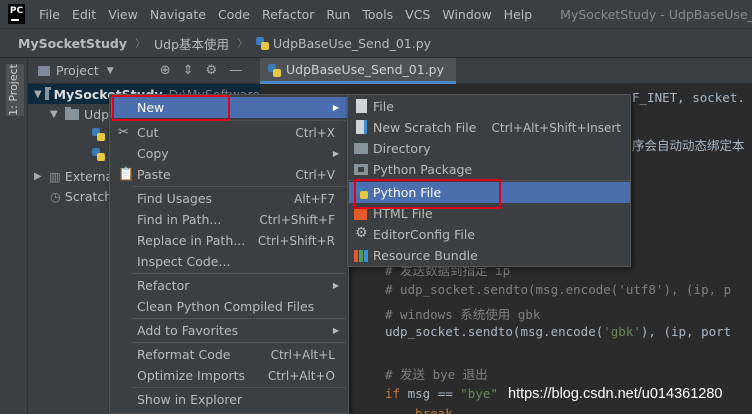 Image resolution: width=752 pixels, height=414 pixels. I want to click on menu-item-reformat-code: Reformat Code Ctrl+Alt+L, so click(229, 354).